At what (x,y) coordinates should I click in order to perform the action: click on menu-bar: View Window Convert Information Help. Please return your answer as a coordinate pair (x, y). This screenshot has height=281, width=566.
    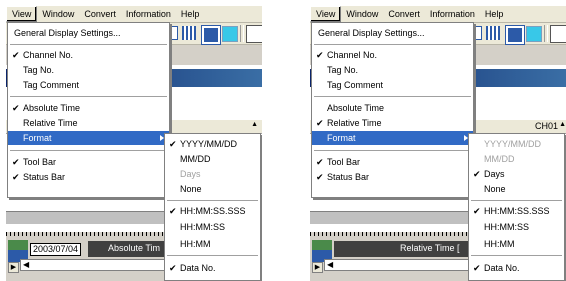
    Looking at the image, I should click on (134, 14).